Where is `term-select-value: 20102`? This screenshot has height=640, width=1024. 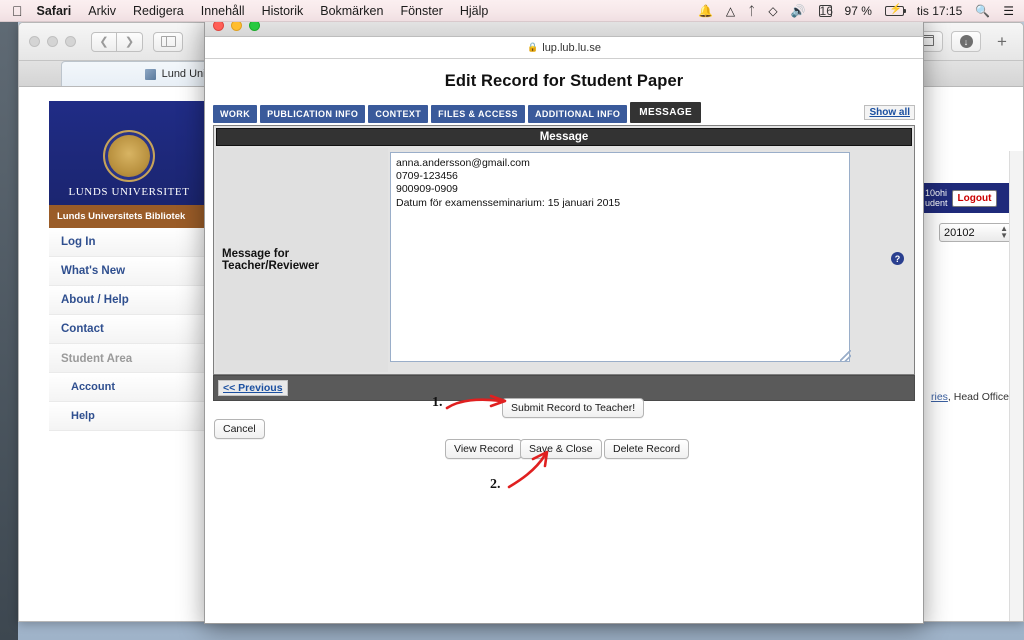
term-select-value: 20102 is located at coordinates (959, 232).